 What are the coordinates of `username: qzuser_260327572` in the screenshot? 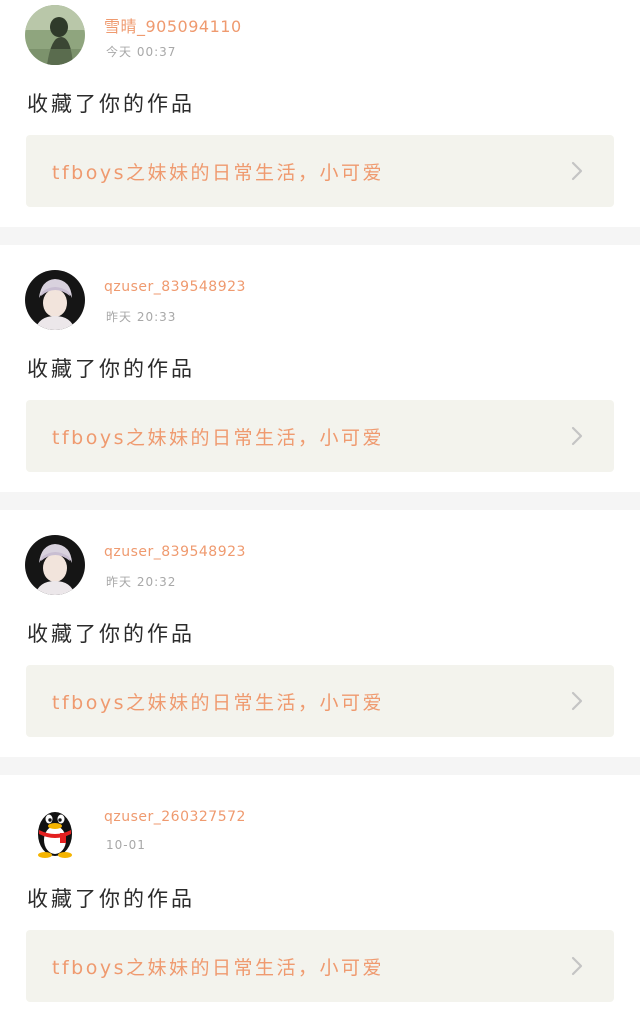 It's located at (175, 817).